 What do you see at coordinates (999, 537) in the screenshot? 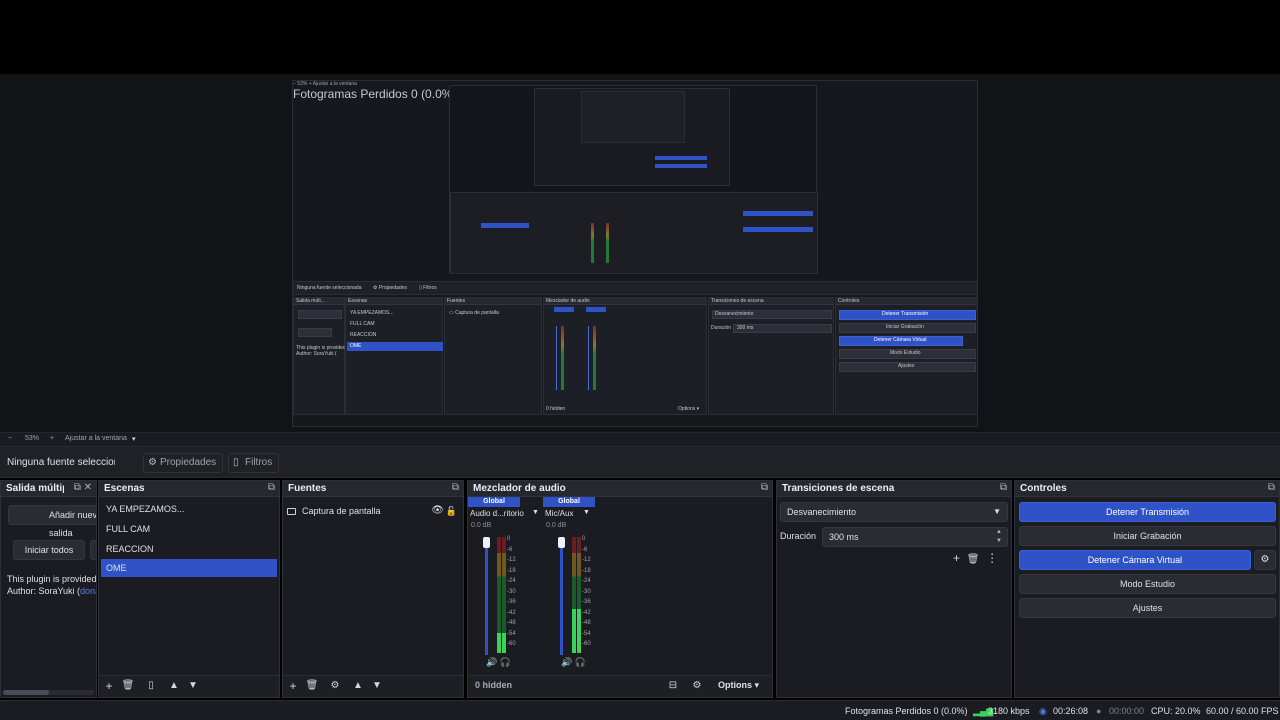
I see `spin-arrows-icon: ▲ ▼` at bounding box center [999, 537].